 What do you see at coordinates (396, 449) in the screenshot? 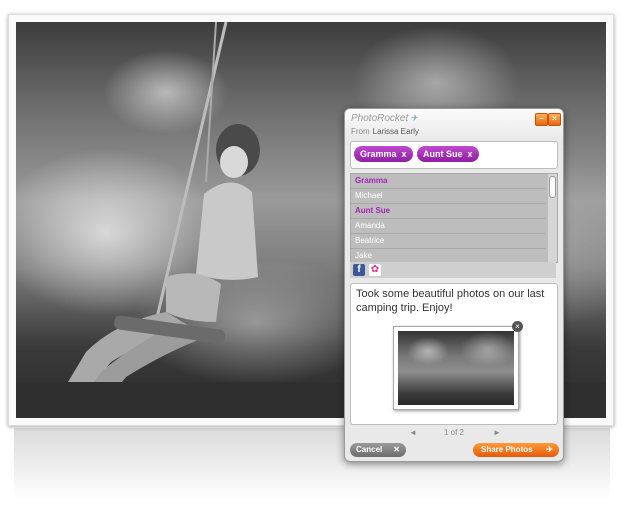
I see `cancel-x-icon: ✕` at bounding box center [396, 449].